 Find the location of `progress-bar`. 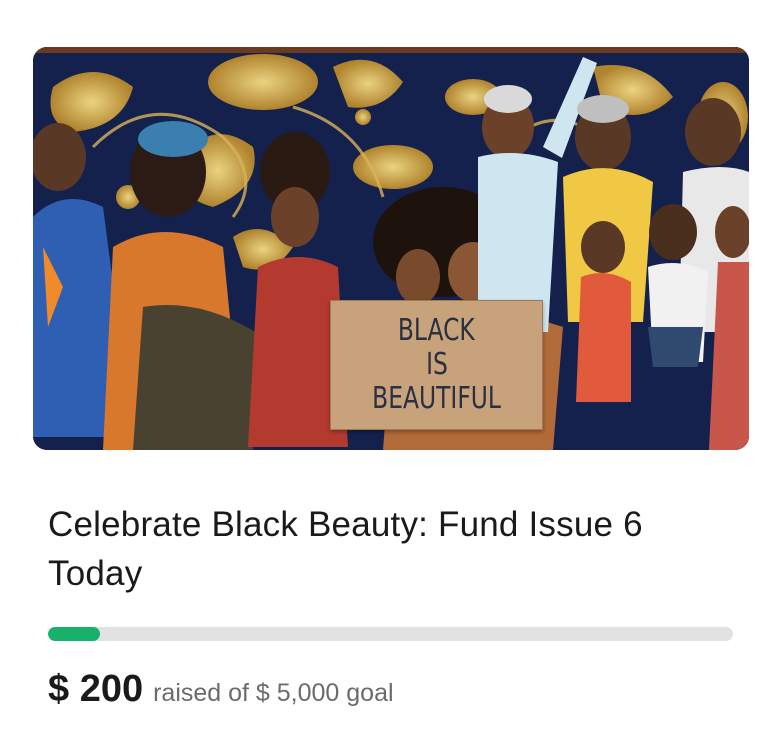

progress-bar is located at coordinates (390, 634).